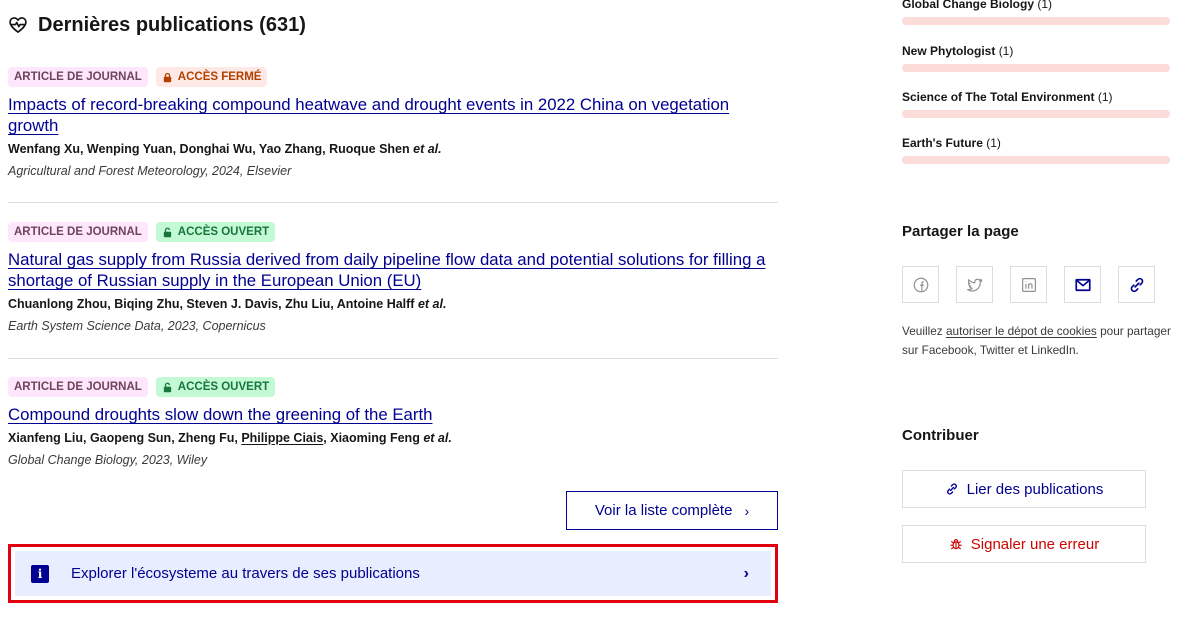  What do you see at coordinates (108, 460) in the screenshot?
I see `publication-source: Global Change Biology, 2023, Wiley` at bounding box center [108, 460].